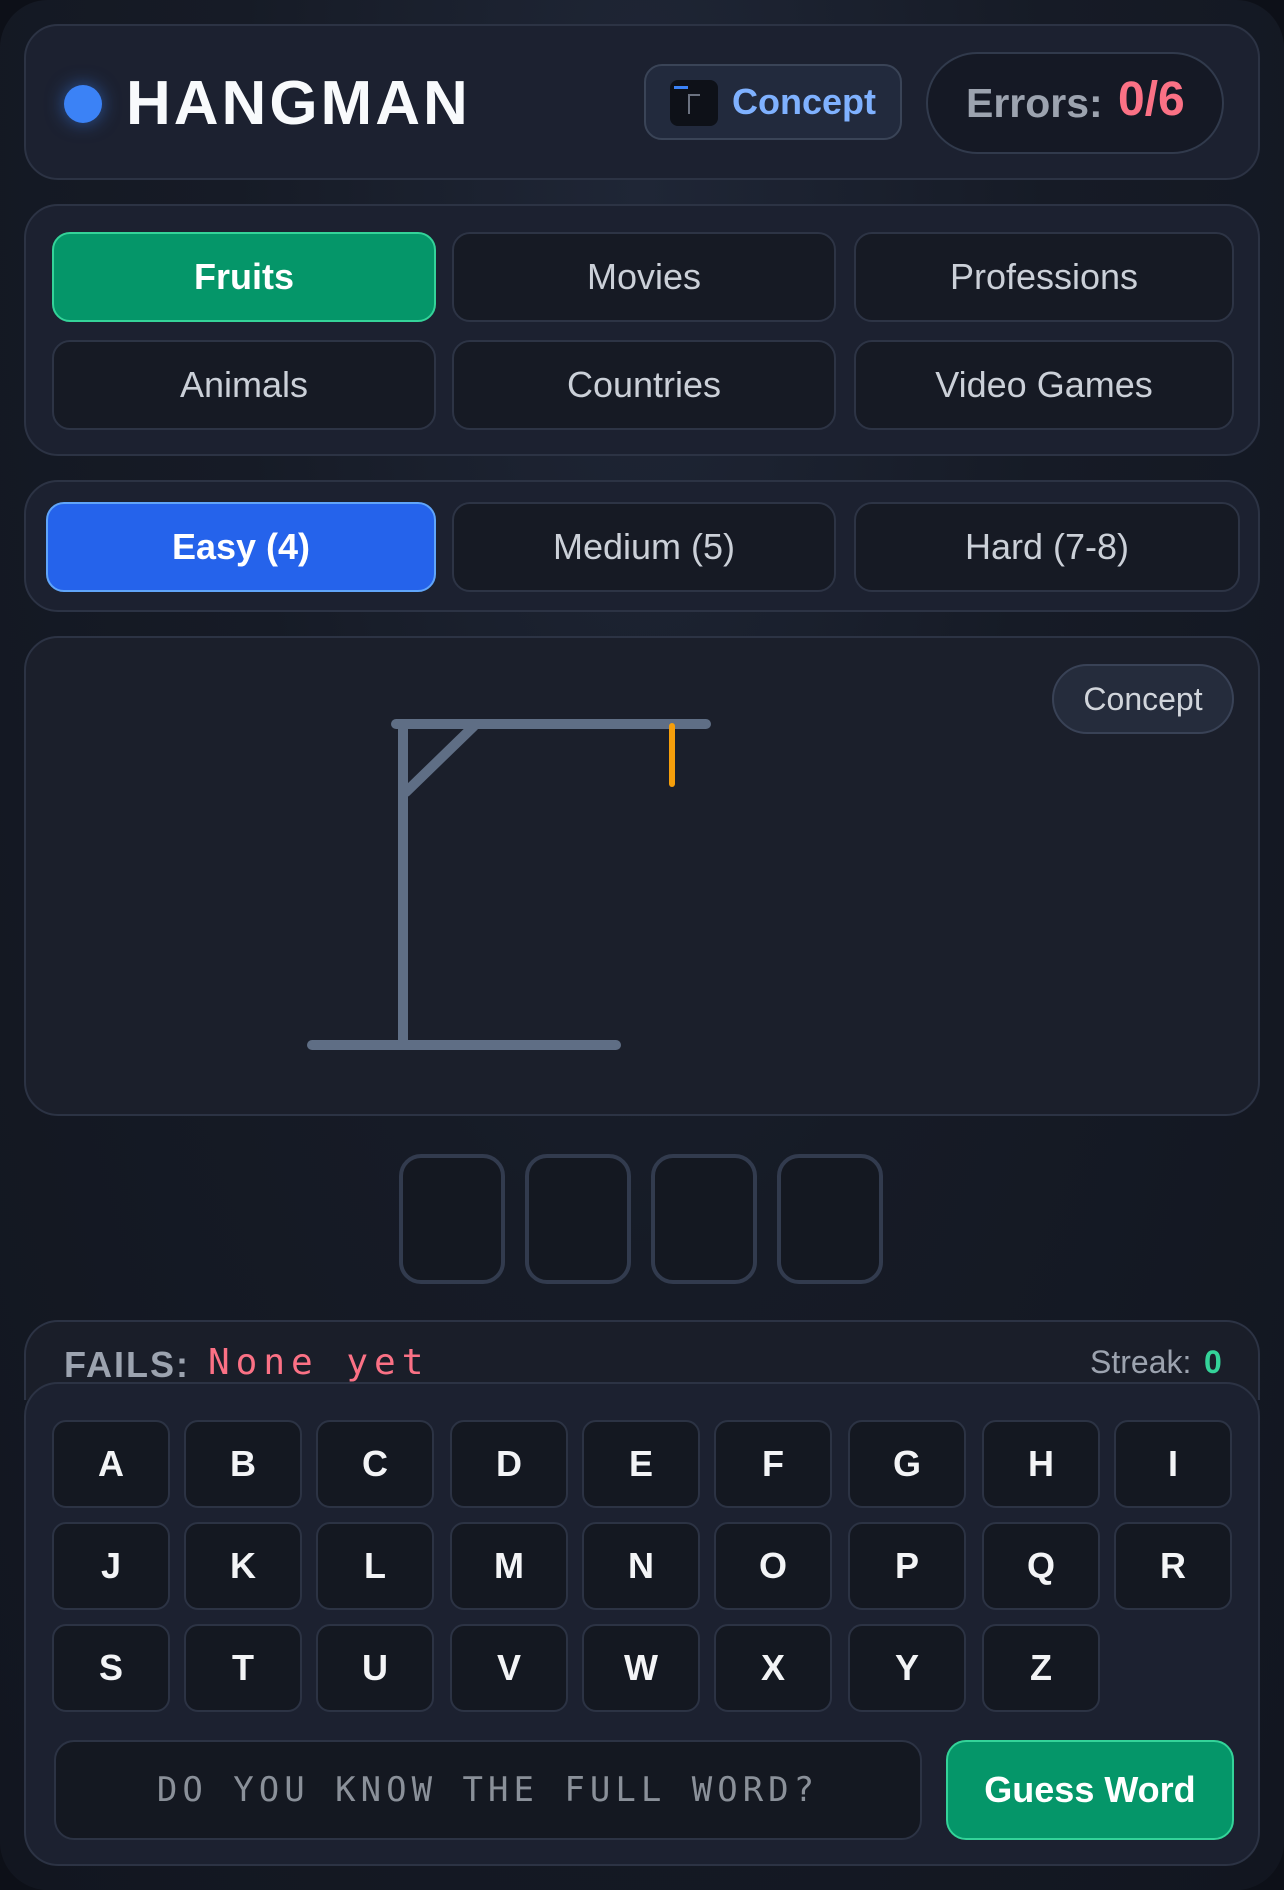  What do you see at coordinates (694, 103) in the screenshot?
I see `concept-thumbnail-icon` at bounding box center [694, 103].